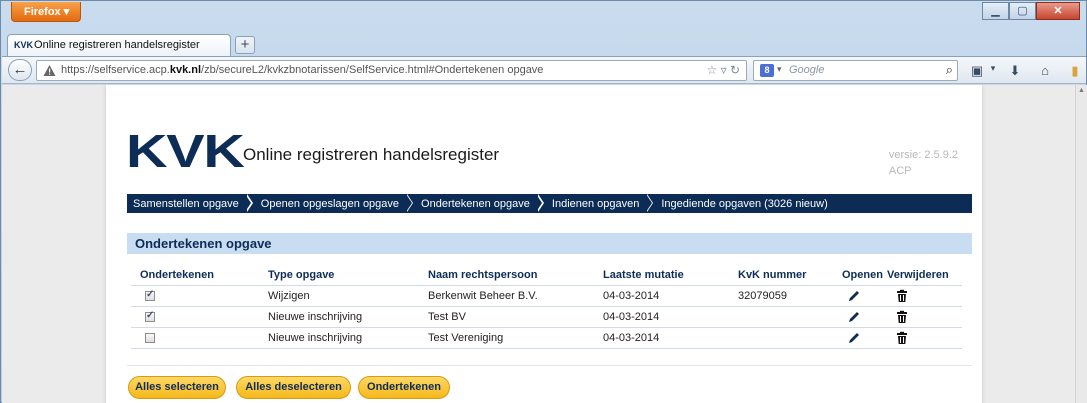 The height and width of the screenshot is (403, 1087). What do you see at coordinates (20, 70) in the screenshot?
I see `back-arrow-icon: ←` at bounding box center [20, 70].